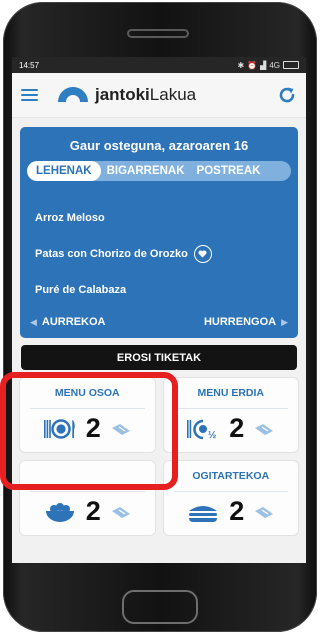  I want to click on ticket-ogitartekoa: OGITARTEKOA 2, so click(231, 498).